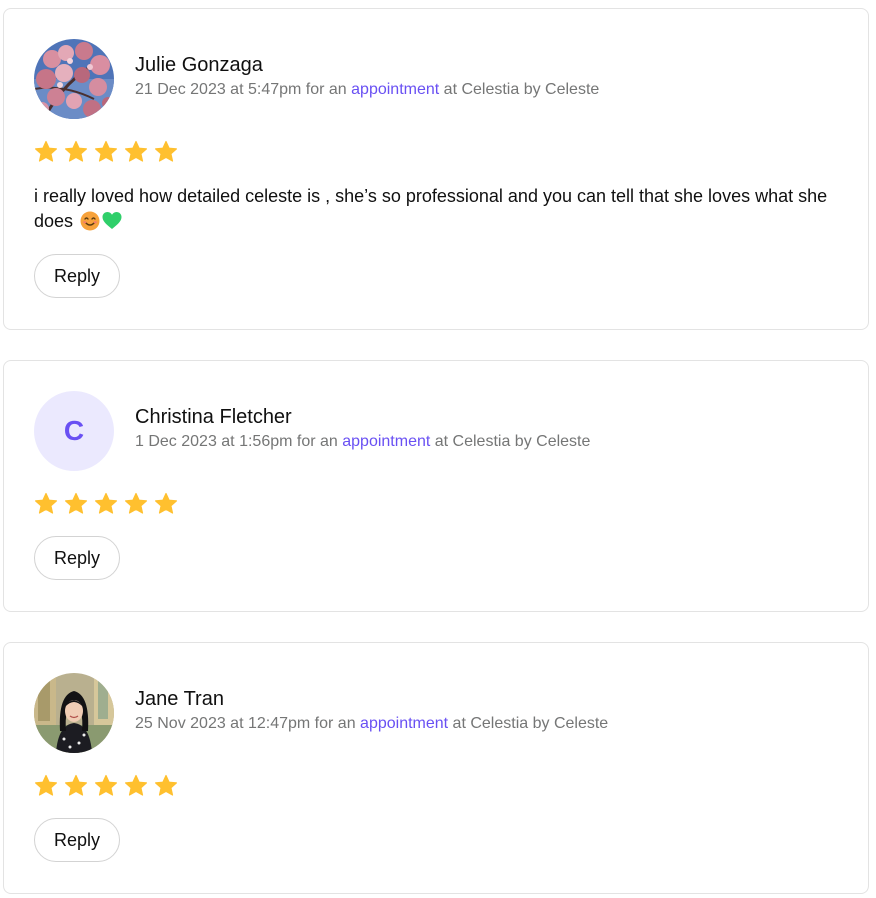  Describe the element at coordinates (213, 416) in the screenshot. I see `reviewer-name: Christina Fletcher` at that location.